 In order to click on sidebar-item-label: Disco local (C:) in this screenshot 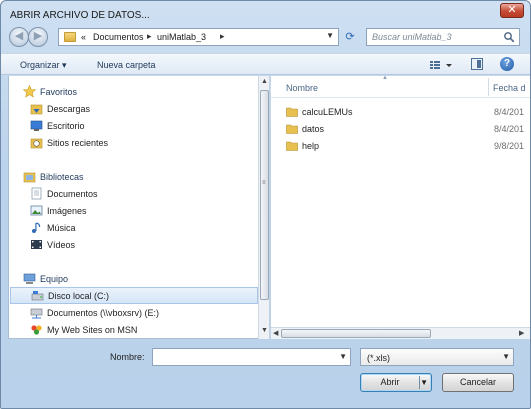, I will do `click(79, 296)`.